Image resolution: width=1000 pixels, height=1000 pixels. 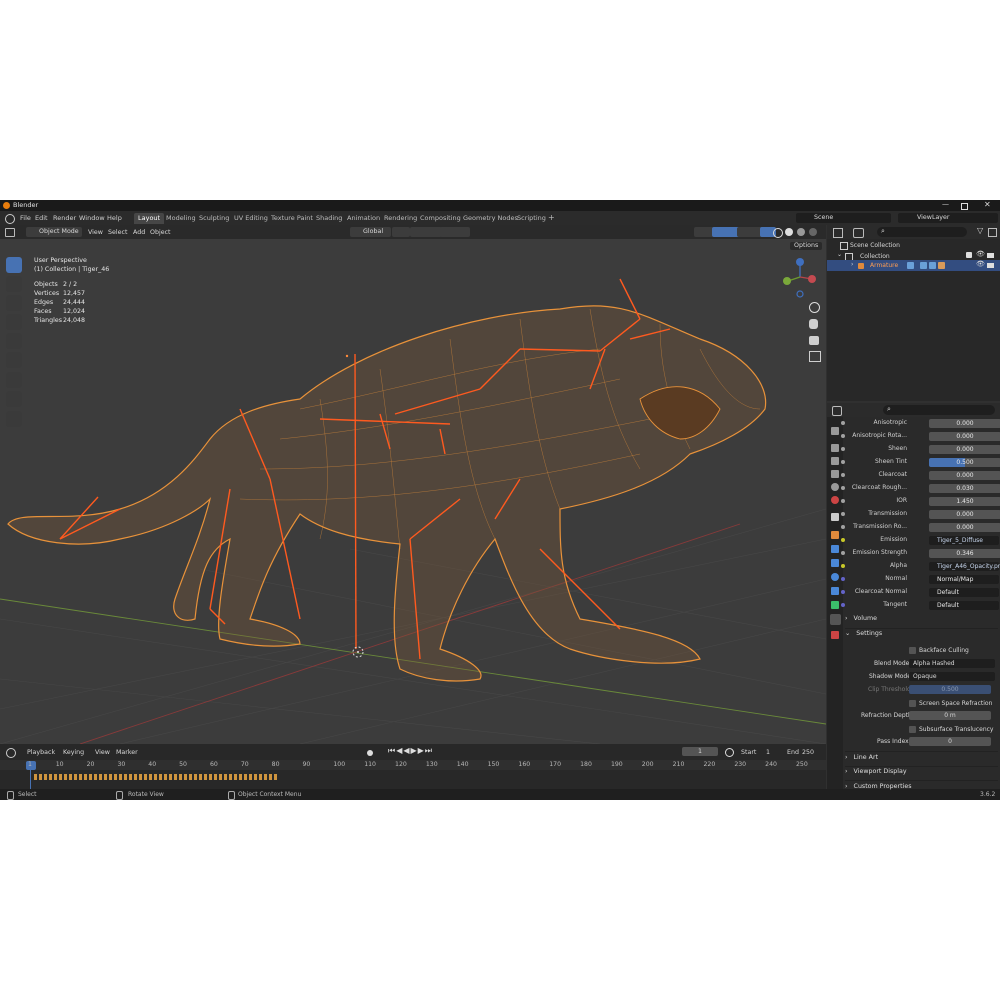 I want to click on subsurface-checkbox, so click(x=912, y=729).